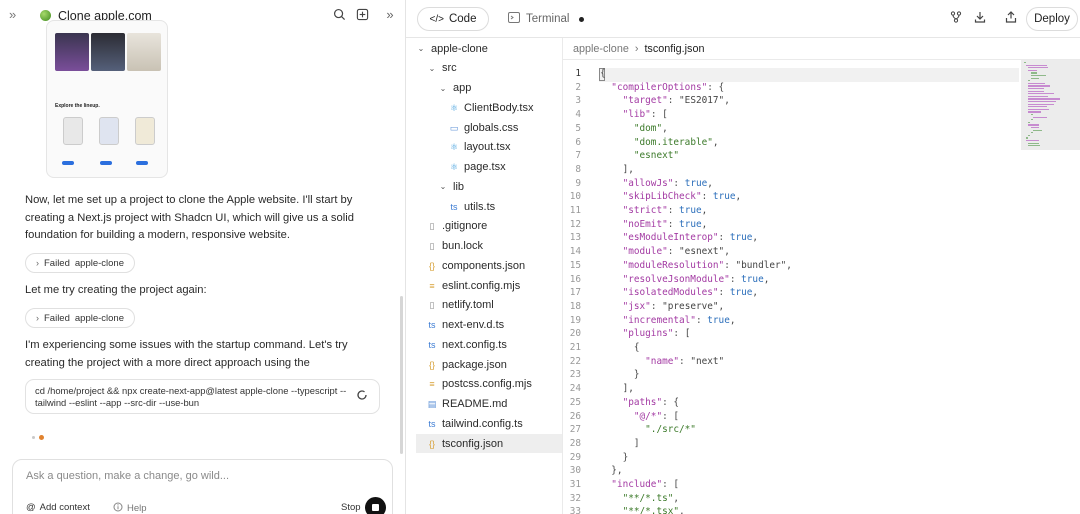  I want to click on line-number: 16, so click(575, 279).